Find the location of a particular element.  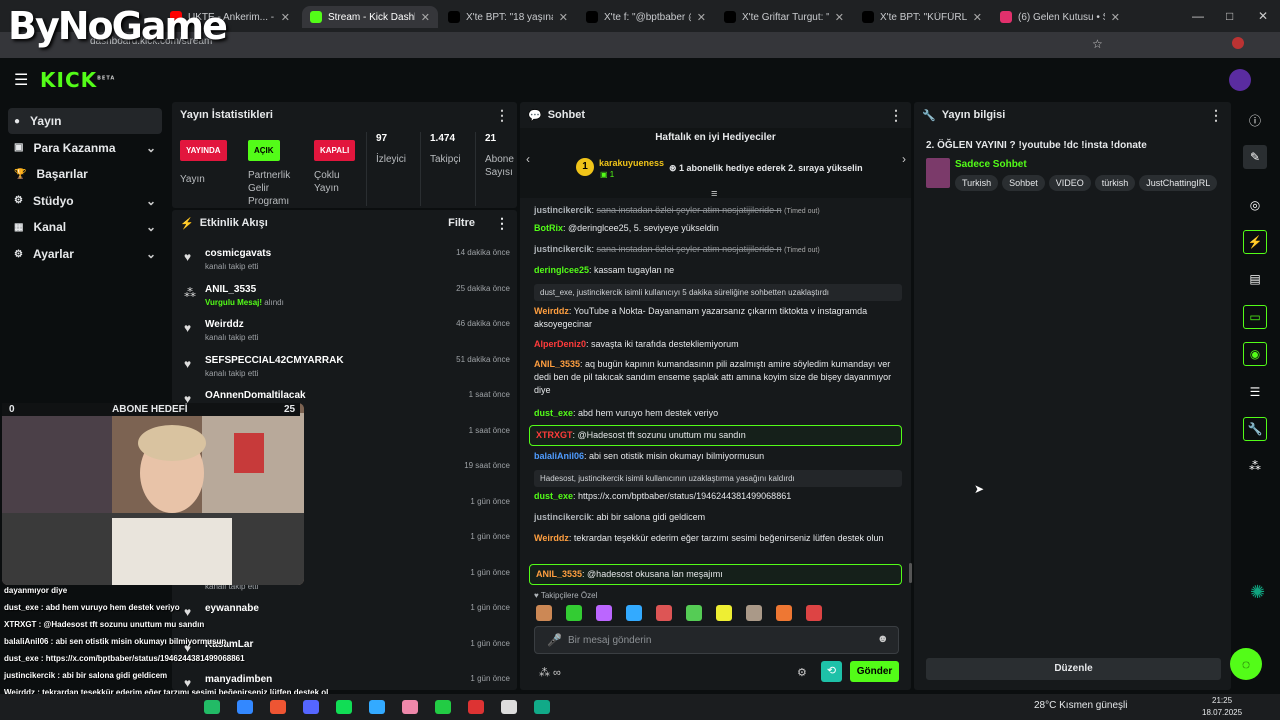

user-avatar is located at coordinates (1240, 80).